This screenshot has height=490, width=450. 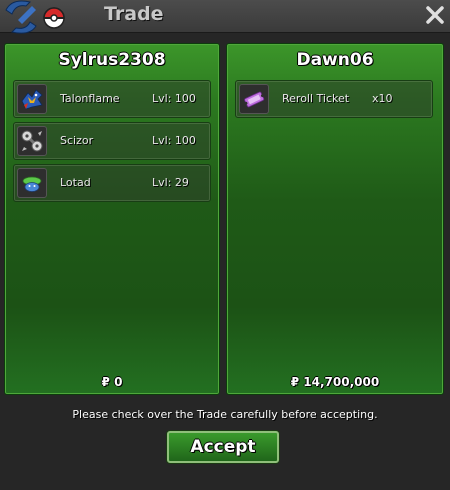 I want to click on trade-logo-icon, so click(x=35, y=17).